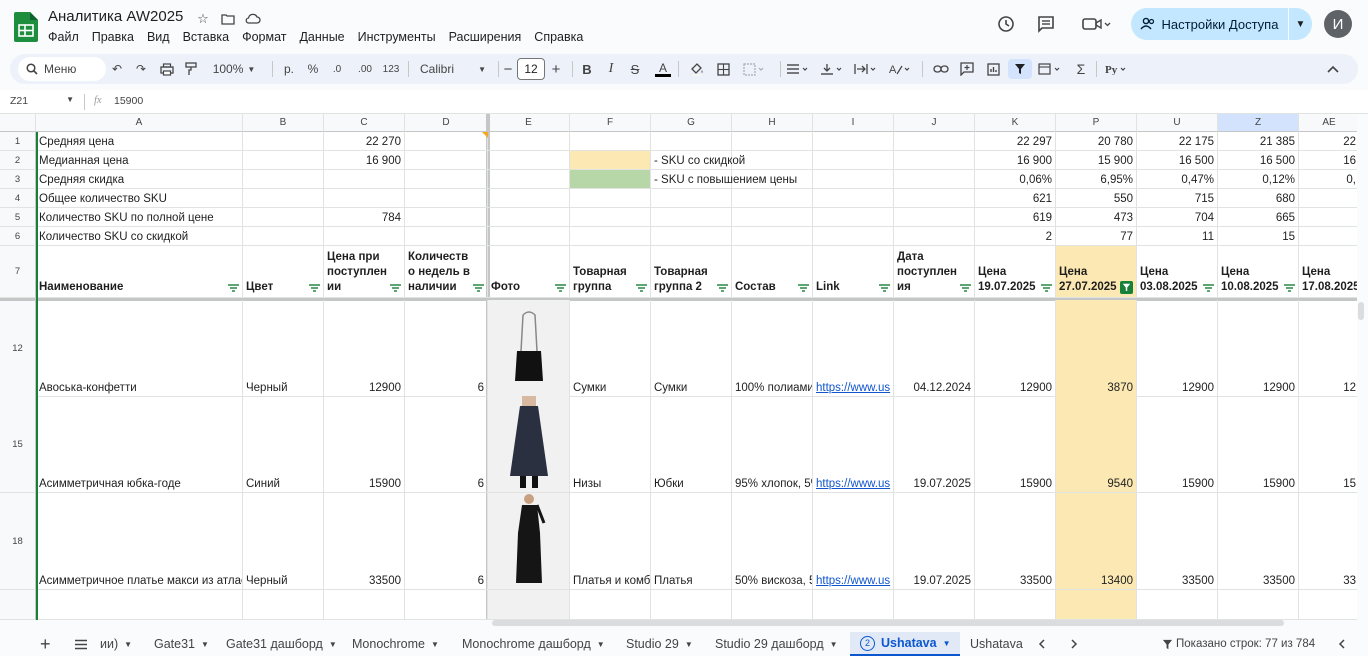 Image resolution: width=1368 pixels, height=656 pixels. I want to click on decrease-decimal-button: .0, so click(337, 69).